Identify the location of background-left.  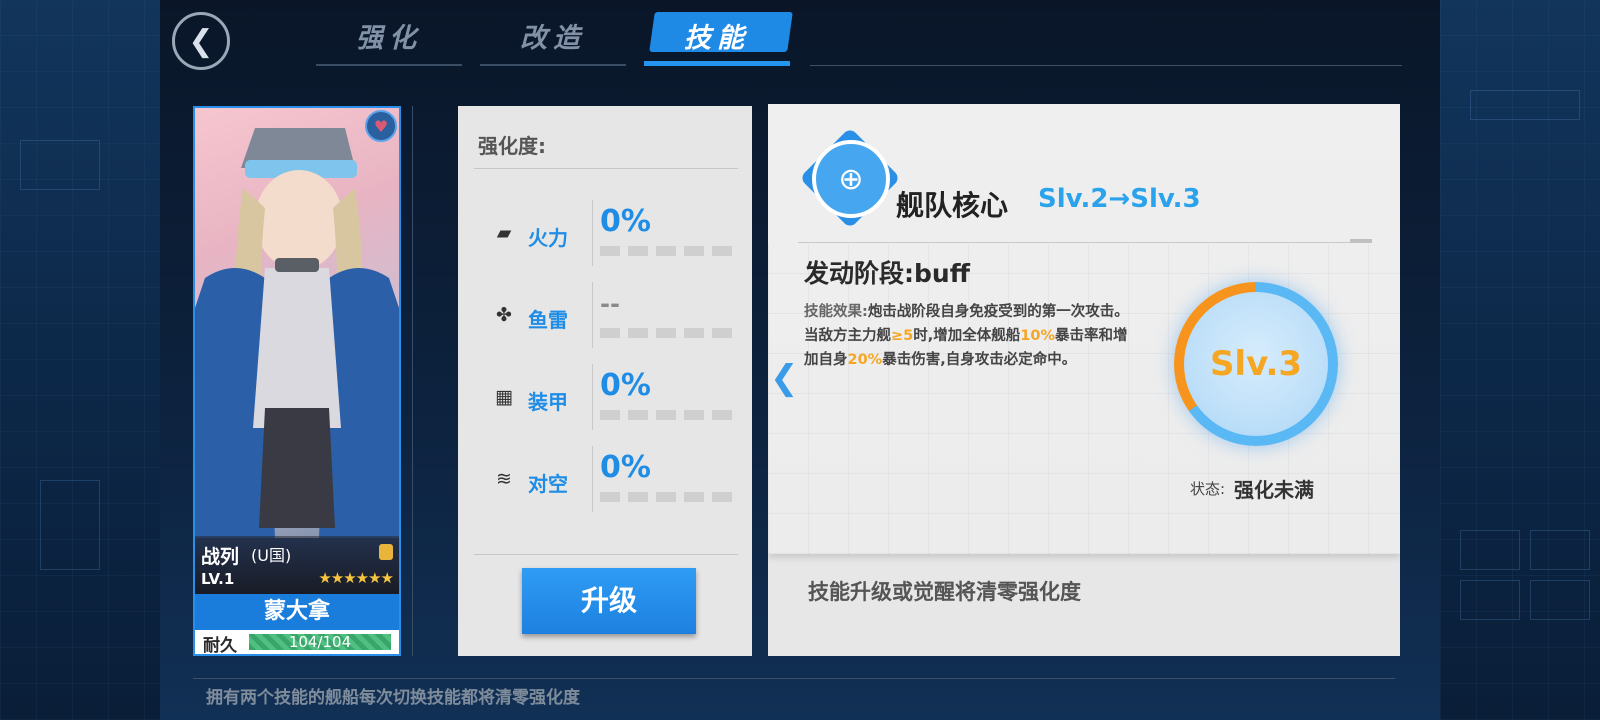
(80, 360).